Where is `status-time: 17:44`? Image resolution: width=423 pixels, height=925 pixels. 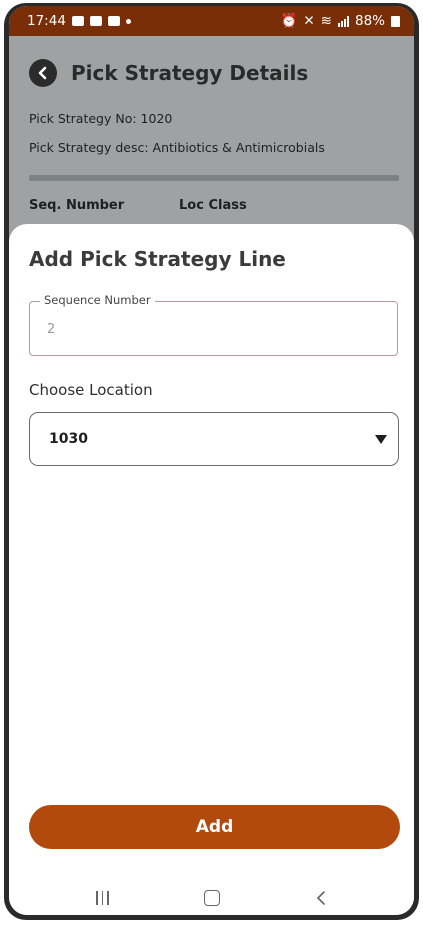 status-time: 17:44 is located at coordinates (46, 21).